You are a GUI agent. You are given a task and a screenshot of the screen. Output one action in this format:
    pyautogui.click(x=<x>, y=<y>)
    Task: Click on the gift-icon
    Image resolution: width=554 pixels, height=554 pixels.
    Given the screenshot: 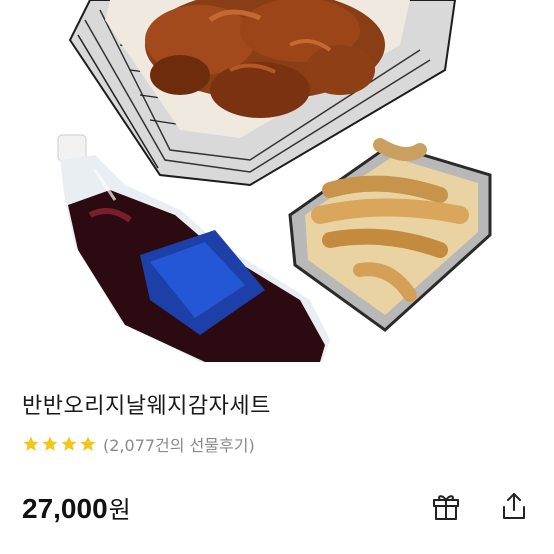 What is the action you would take?
    pyautogui.click(x=446, y=508)
    